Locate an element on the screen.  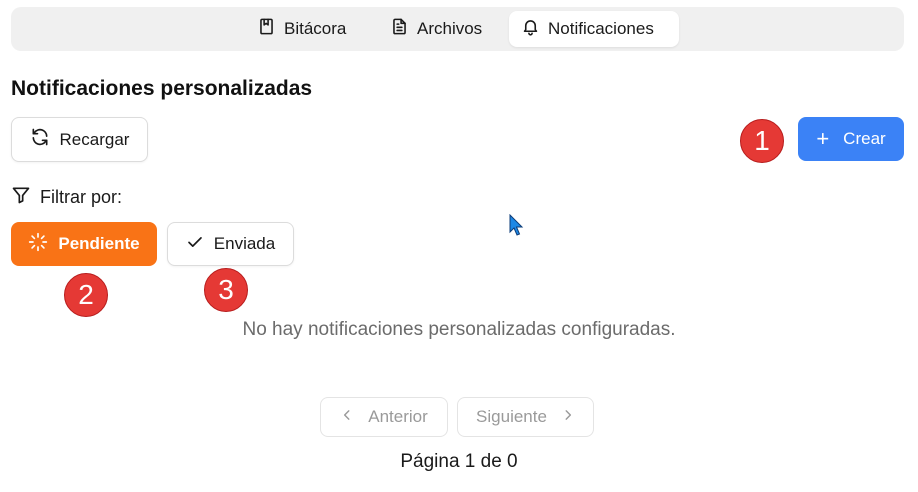
page-info: Página 1 de 0 is located at coordinates (459, 461).